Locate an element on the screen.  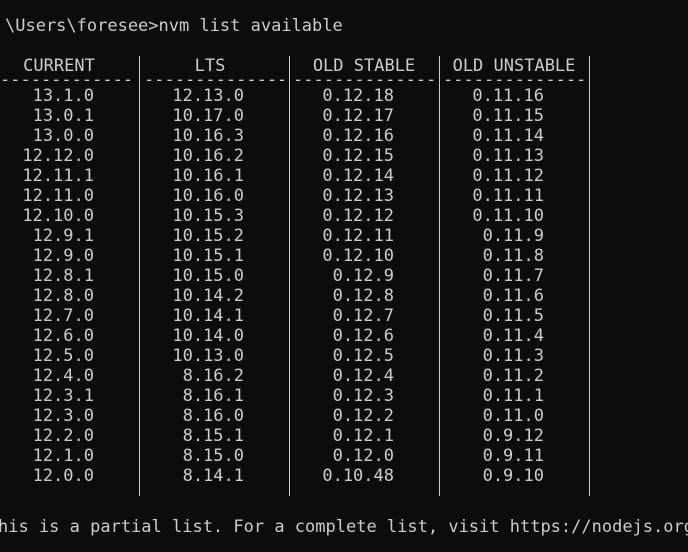
version-cell: 0.11.6 is located at coordinates (513, 296).